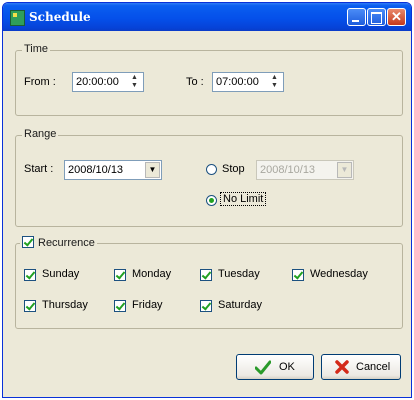 The height and width of the screenshot is (400, 414). I want to click on minimize-icon, so click(355, 21).